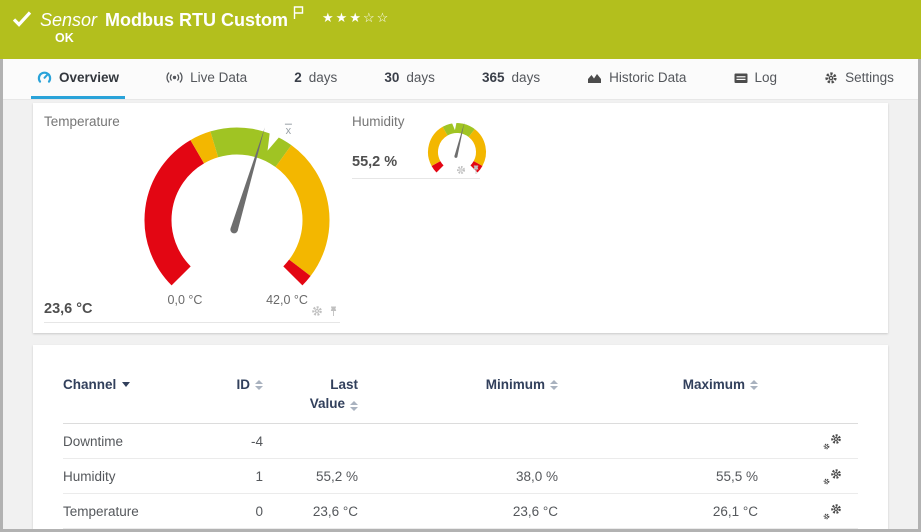 Image resolution: width=921 pixels, height=532 pixels. I want to click on live-data-icon, so click(174, 77).